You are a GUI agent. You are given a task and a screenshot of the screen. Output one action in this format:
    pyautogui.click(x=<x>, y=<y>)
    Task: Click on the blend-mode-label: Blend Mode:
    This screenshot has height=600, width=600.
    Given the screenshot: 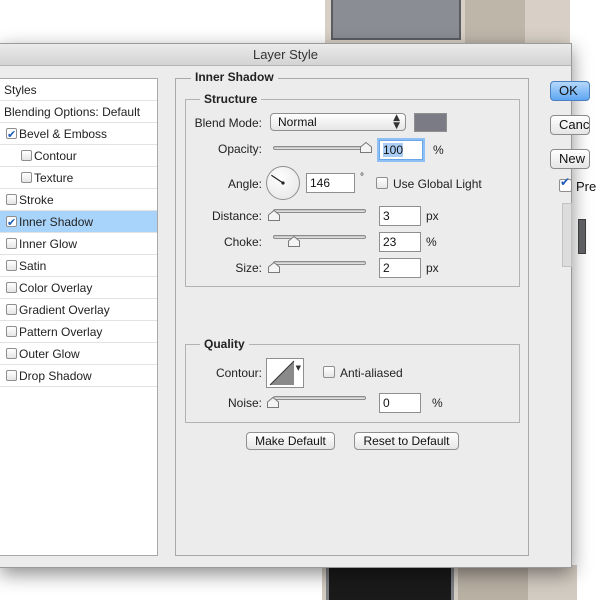 What is the action you would take?
    pyautogui.click(x=228, y=123)
    